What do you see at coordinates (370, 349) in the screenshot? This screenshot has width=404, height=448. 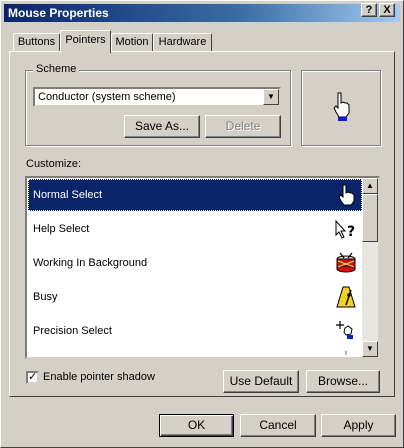 I see `scroll-down-icon: ▼` at bounding box center [370, 349].